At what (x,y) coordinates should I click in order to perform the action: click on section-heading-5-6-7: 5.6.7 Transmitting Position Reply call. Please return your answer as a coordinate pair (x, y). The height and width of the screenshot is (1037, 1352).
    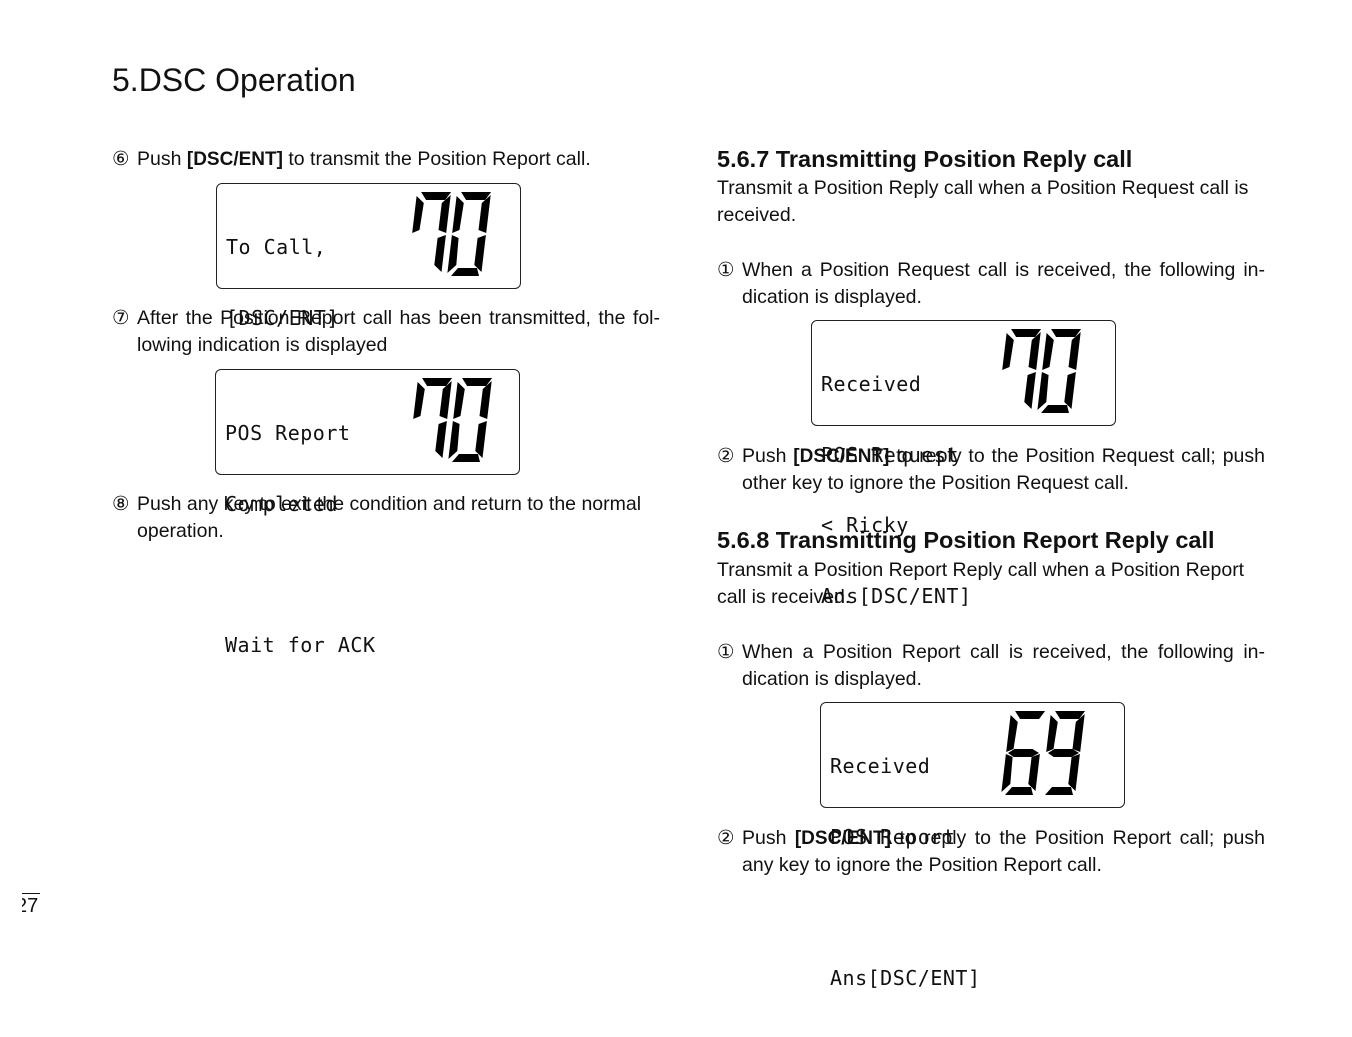
    Looking at the image, I should click on (925, 159).